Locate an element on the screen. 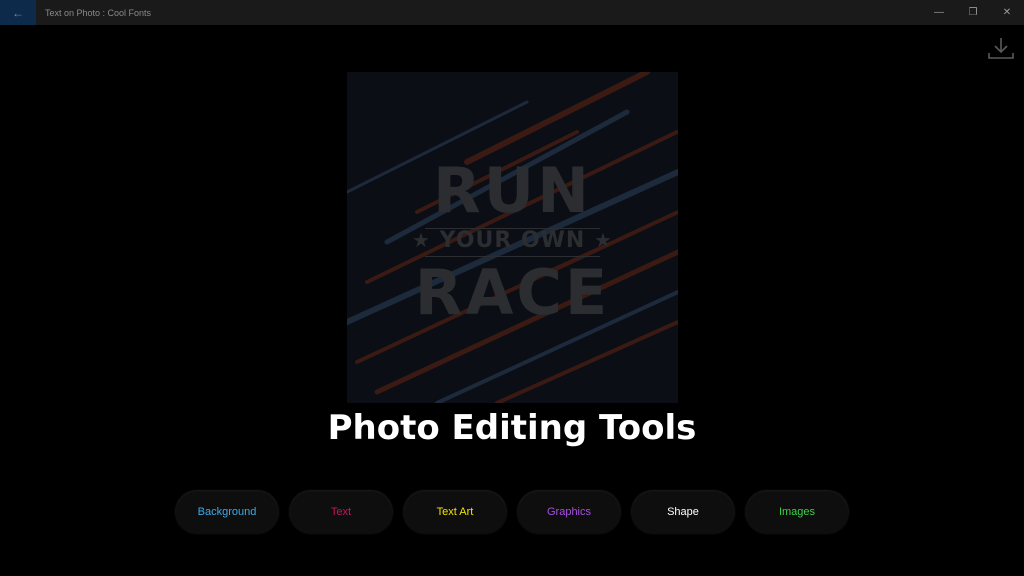  poster-line-race: RACE is located at coordinates (512, 292).